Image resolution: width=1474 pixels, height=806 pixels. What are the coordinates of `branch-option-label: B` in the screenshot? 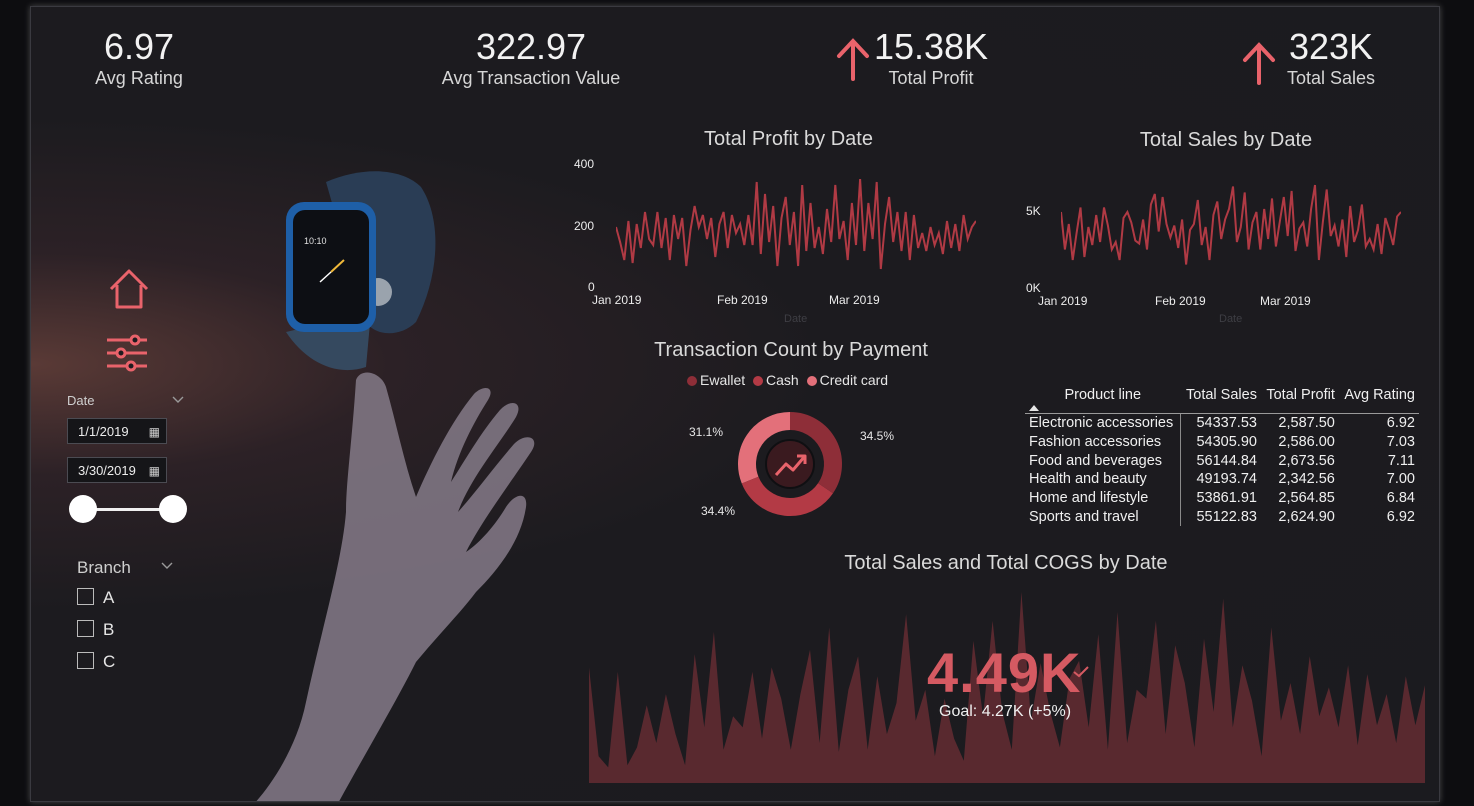 It's located at (109, 629).